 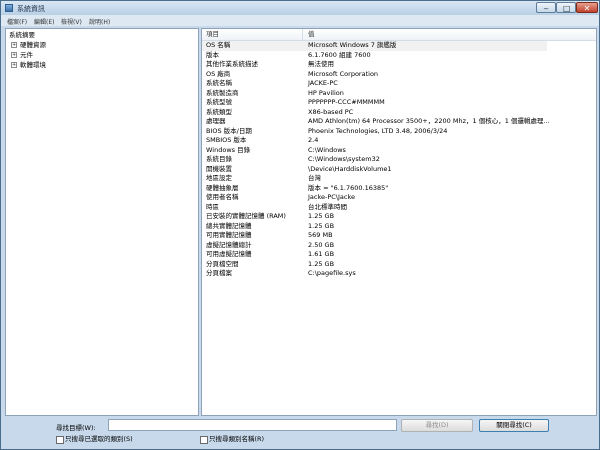 I want to click on table-row: OS 名稱 Microsoft Windows 7 旗艦版, so click(x=374, y=46).